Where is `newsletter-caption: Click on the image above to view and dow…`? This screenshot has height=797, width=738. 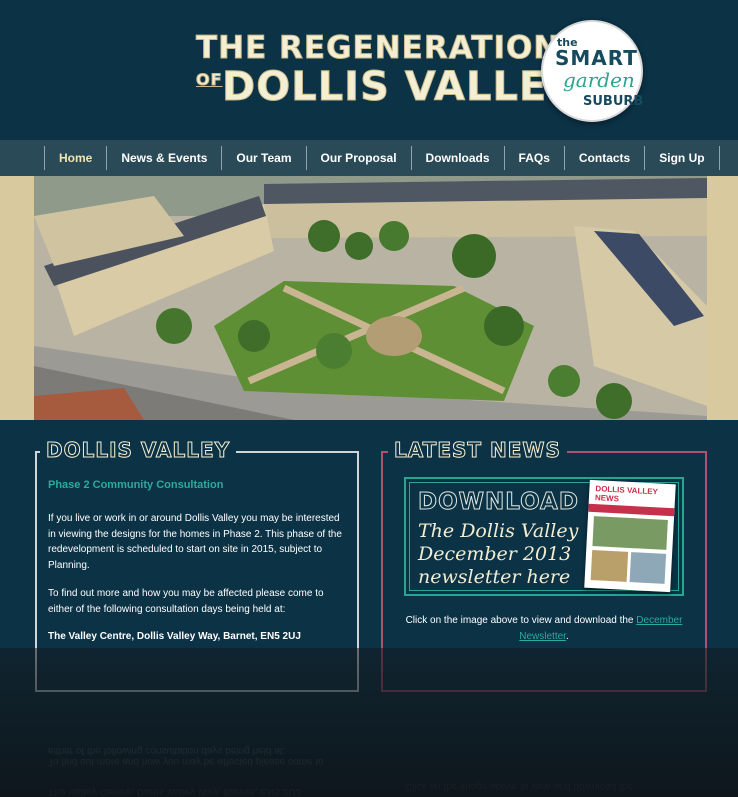
newsletter-caption: Click on the image above to view and dow… is located at coordinates (544, 629).